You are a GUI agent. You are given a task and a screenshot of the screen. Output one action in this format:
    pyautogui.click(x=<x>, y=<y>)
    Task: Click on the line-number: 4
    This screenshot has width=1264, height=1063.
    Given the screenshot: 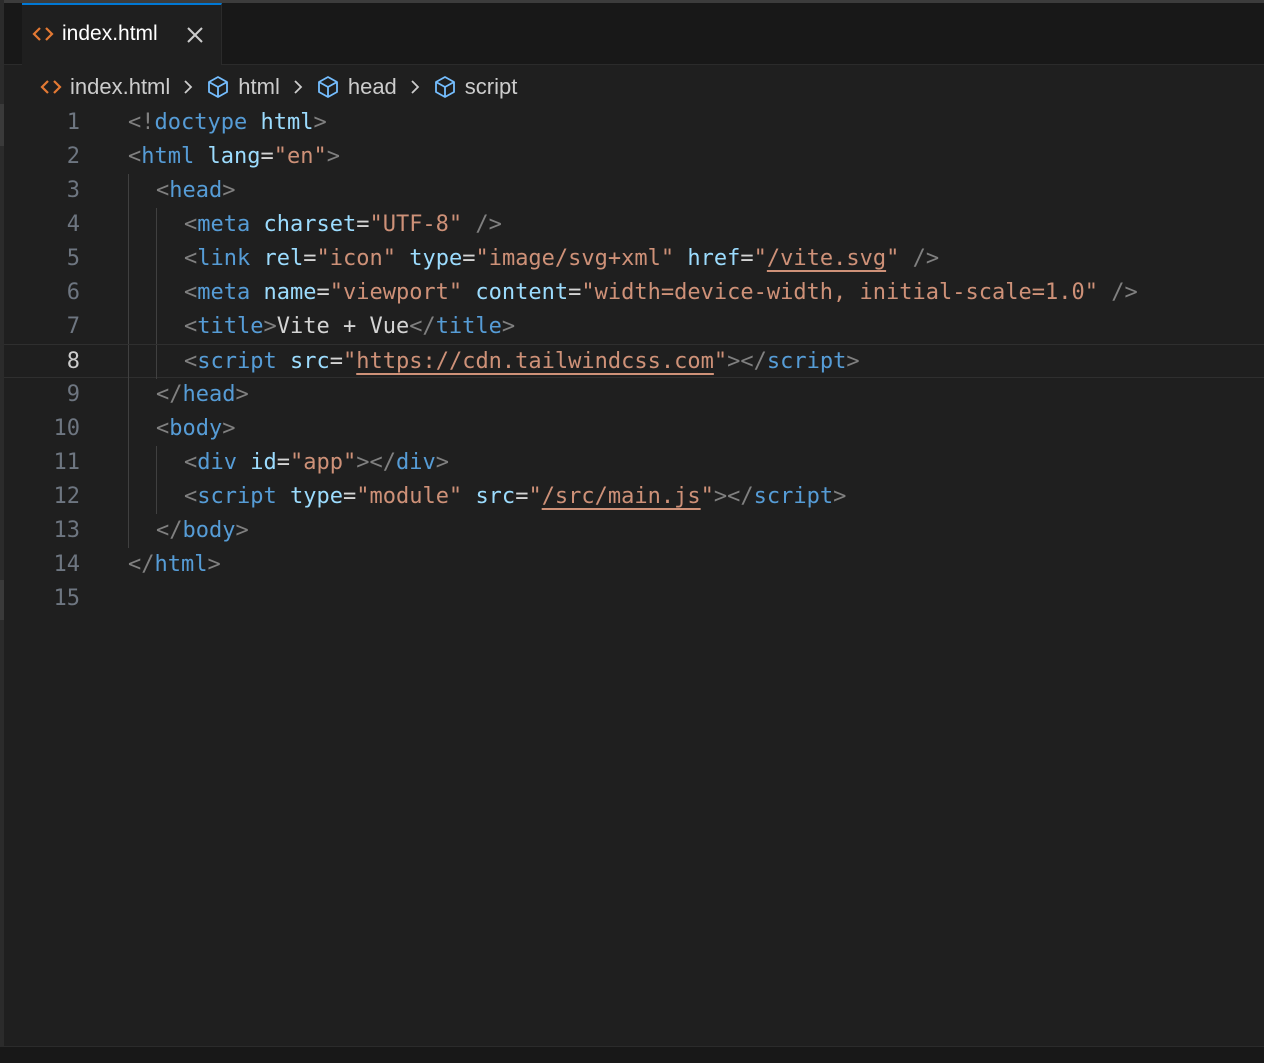 What is the action you would take?
    pyautogui.click(x=73, y=224)
    